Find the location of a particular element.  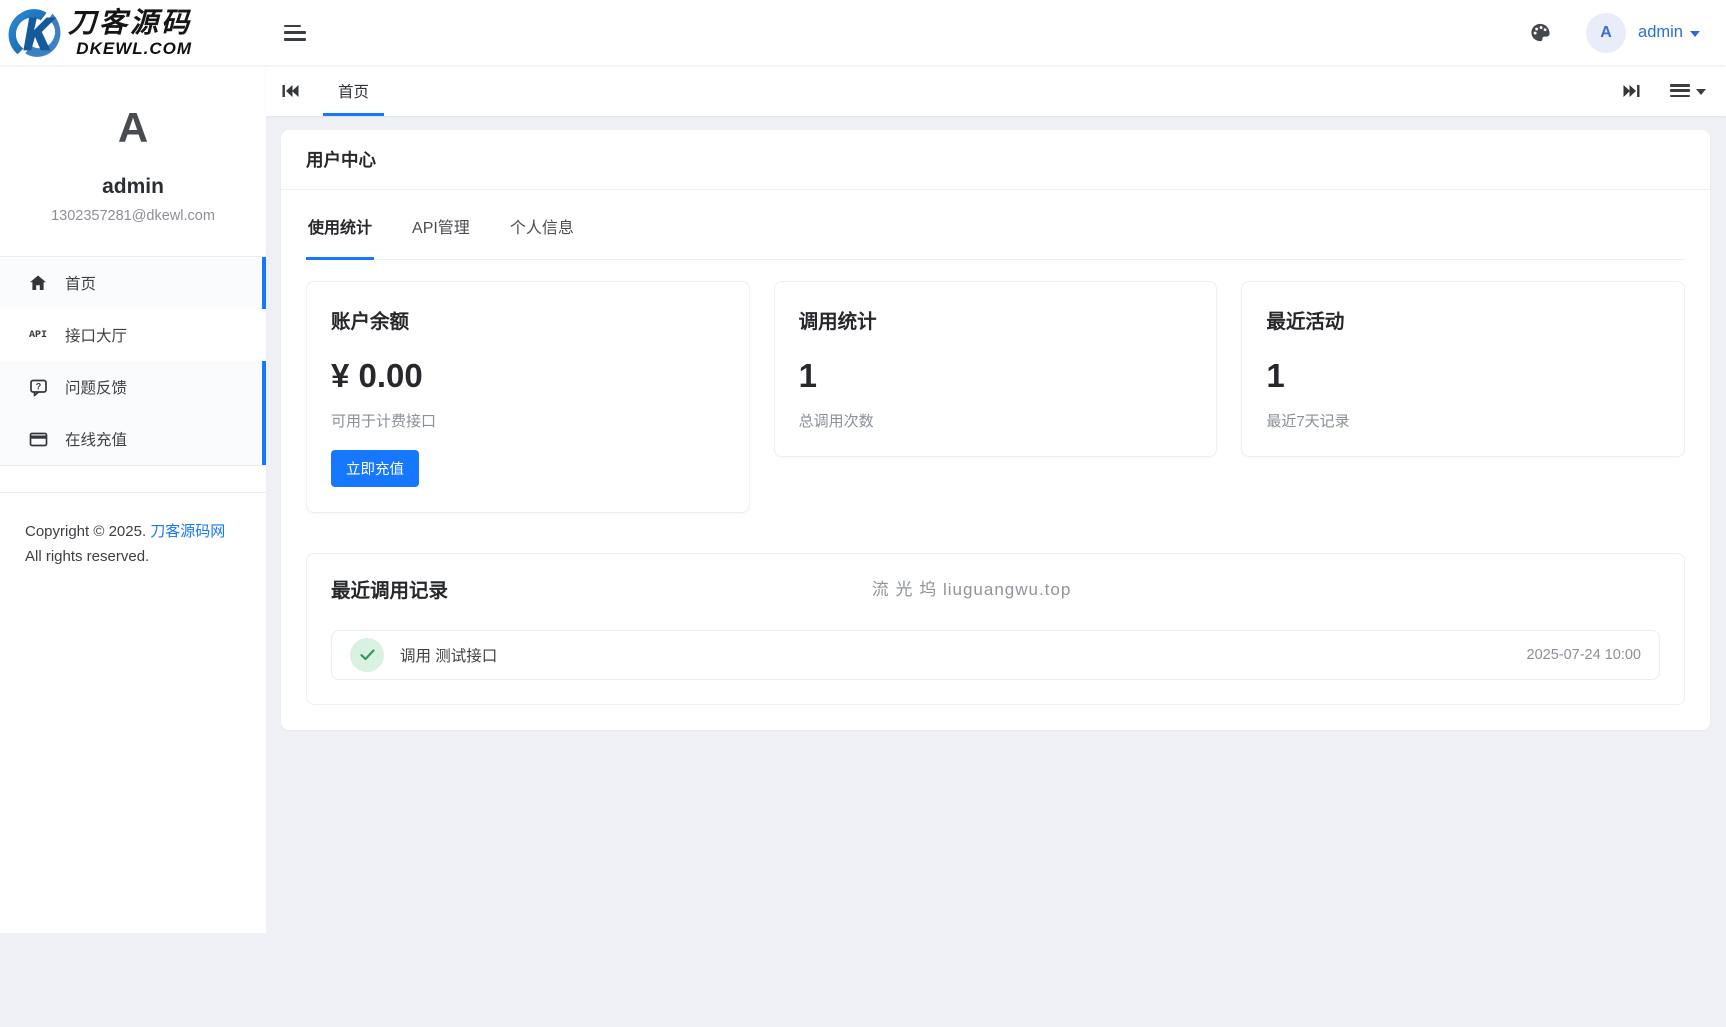

theme-button is located at coordinates (1540, 32).